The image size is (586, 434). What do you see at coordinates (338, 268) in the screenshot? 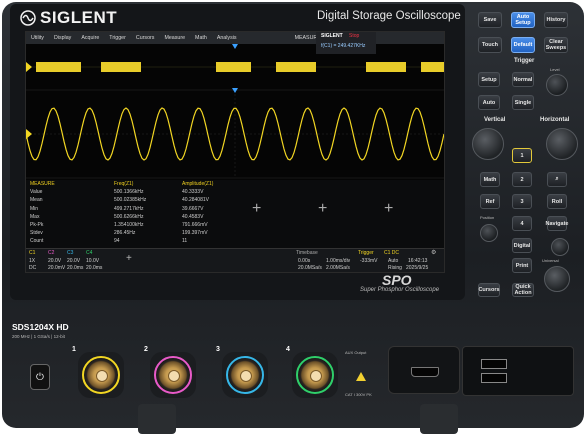
I see `memory-depth: 2.00MSa/s` at bounding box center [338, 268].